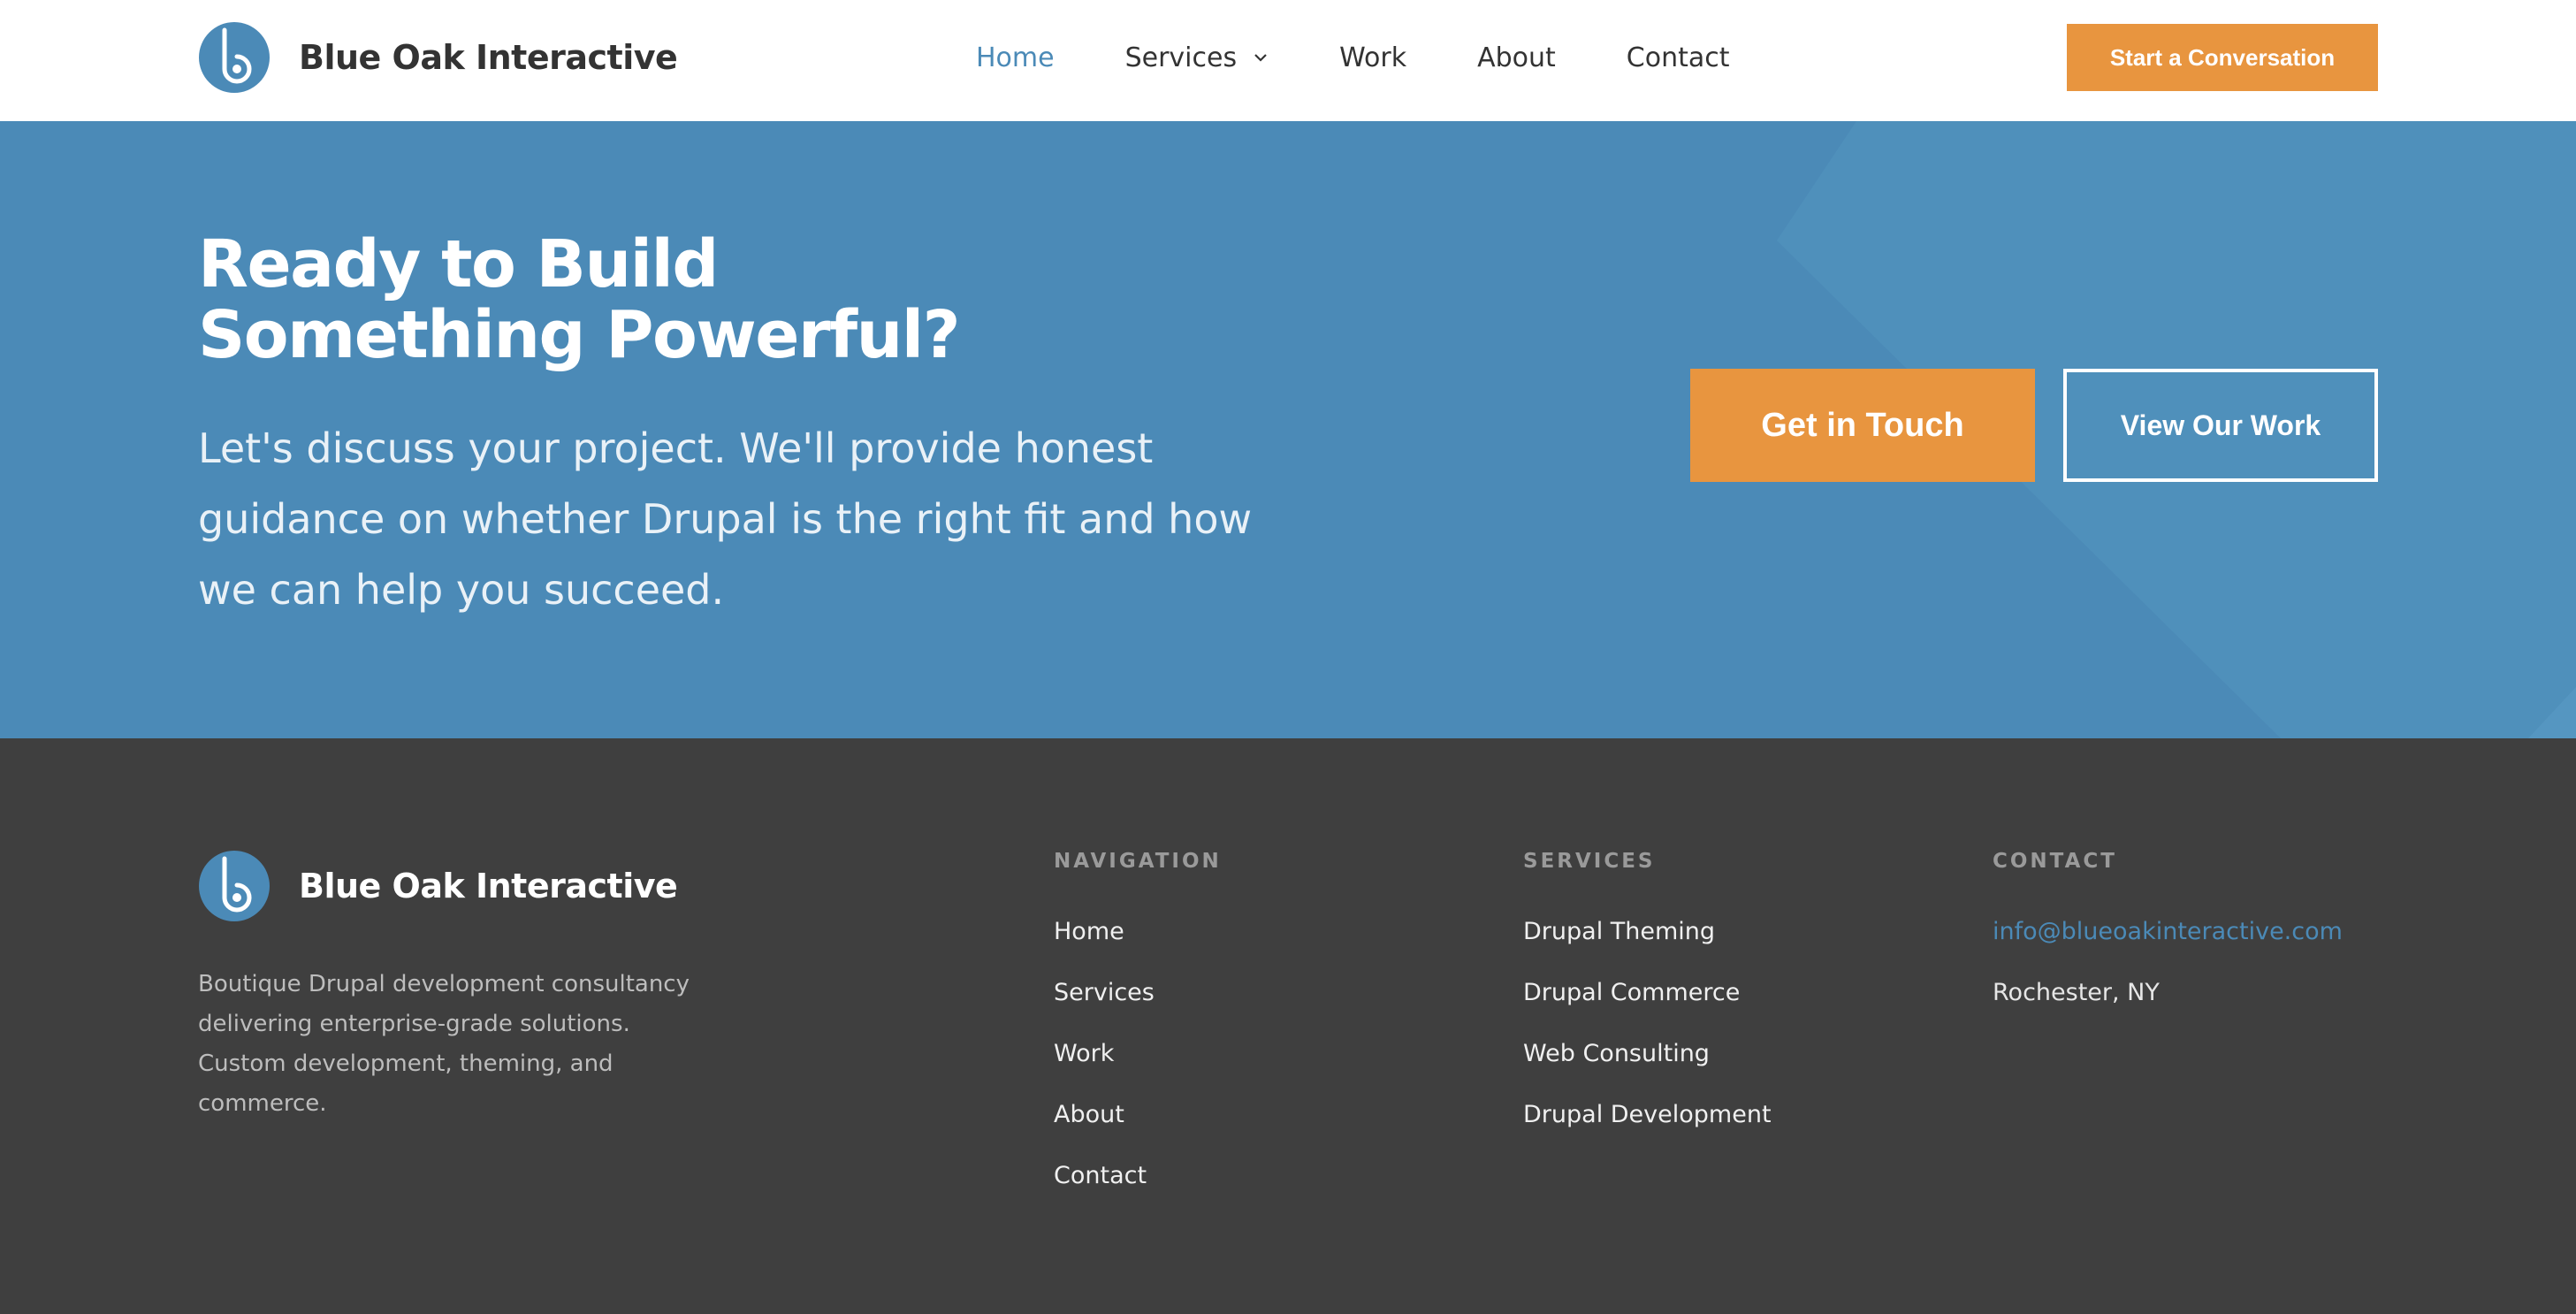 The image size is (2576, 1314). I want to click on nav-item-about: About, so click(1516, 58).